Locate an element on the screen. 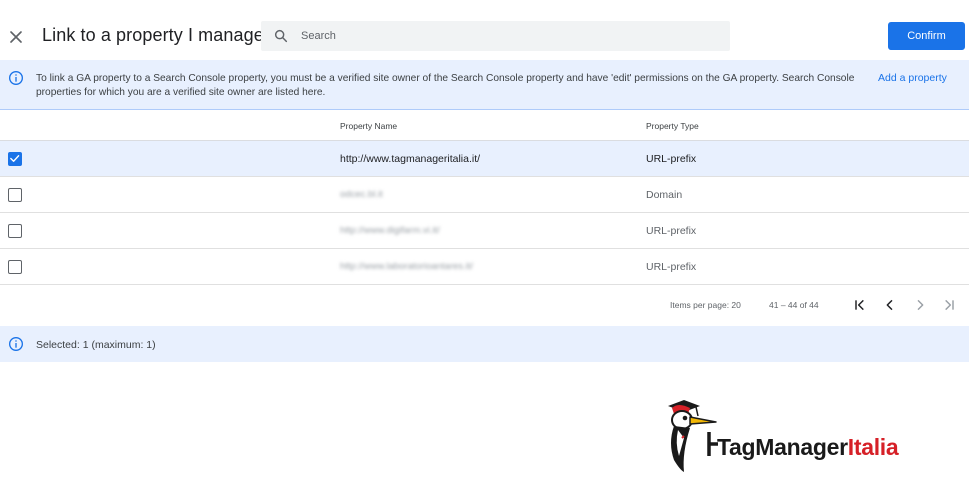 This screenshot has height=498, width=969. property-name: http://www.digifarm.vi.it/ is located at coordinates (390, 230).